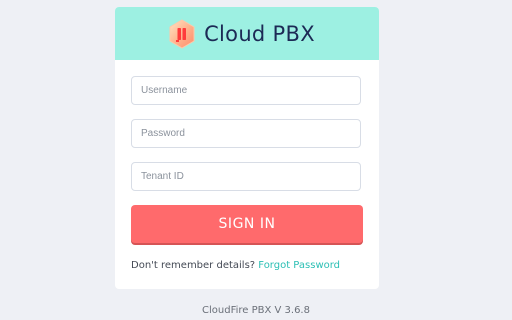 Image resolution: width=512 pixels, height=320 pixels. I want to click on password-input, so click(246, 133).